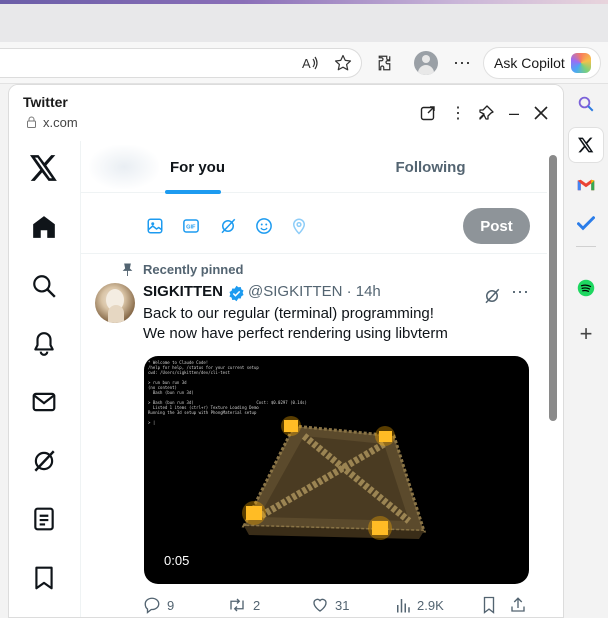 The width and height of the screenshot is (608, 618). I want to click on x-app-icon, so click(586, 145).